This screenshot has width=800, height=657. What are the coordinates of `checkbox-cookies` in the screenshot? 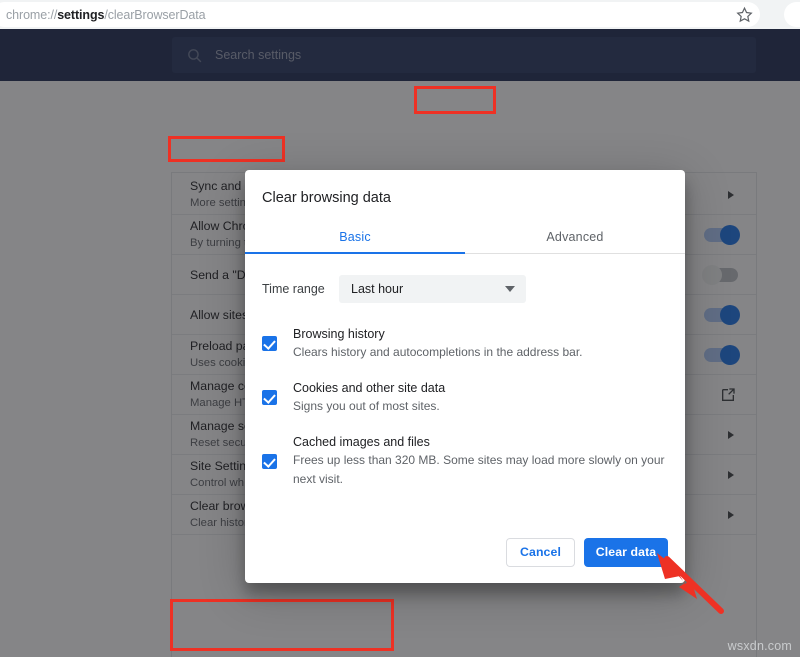 It's located at (269, 397).